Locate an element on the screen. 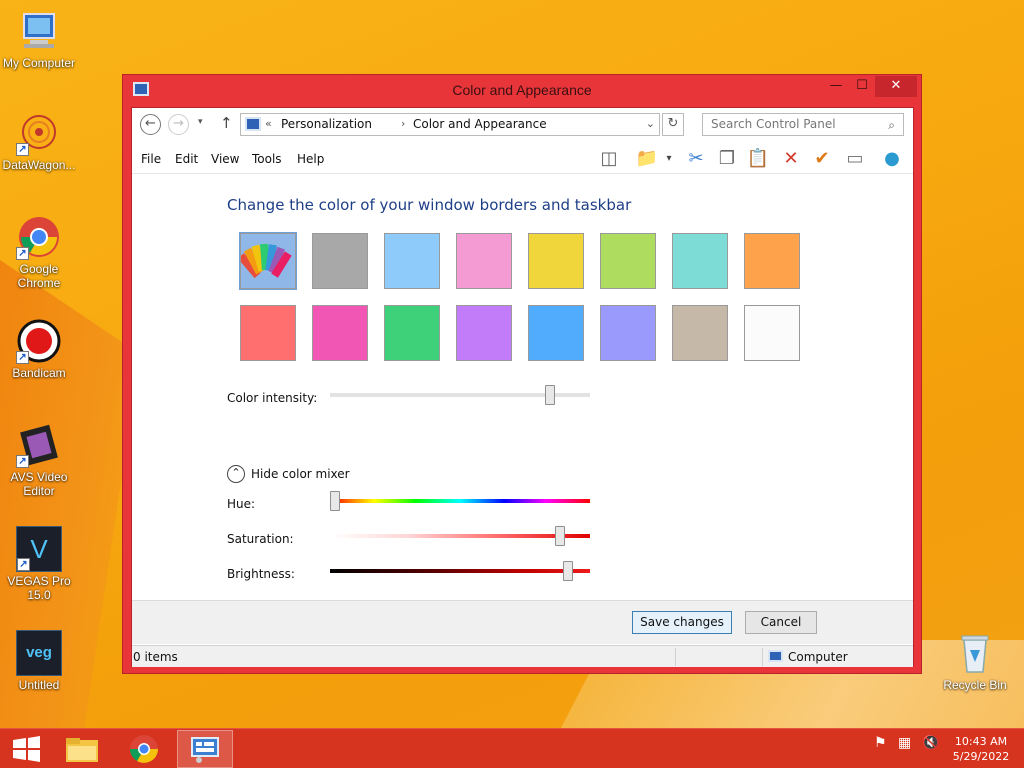 This screenshot has width=1024, height=768. intensity-slider-thumb is located at coordinates (550, 395).